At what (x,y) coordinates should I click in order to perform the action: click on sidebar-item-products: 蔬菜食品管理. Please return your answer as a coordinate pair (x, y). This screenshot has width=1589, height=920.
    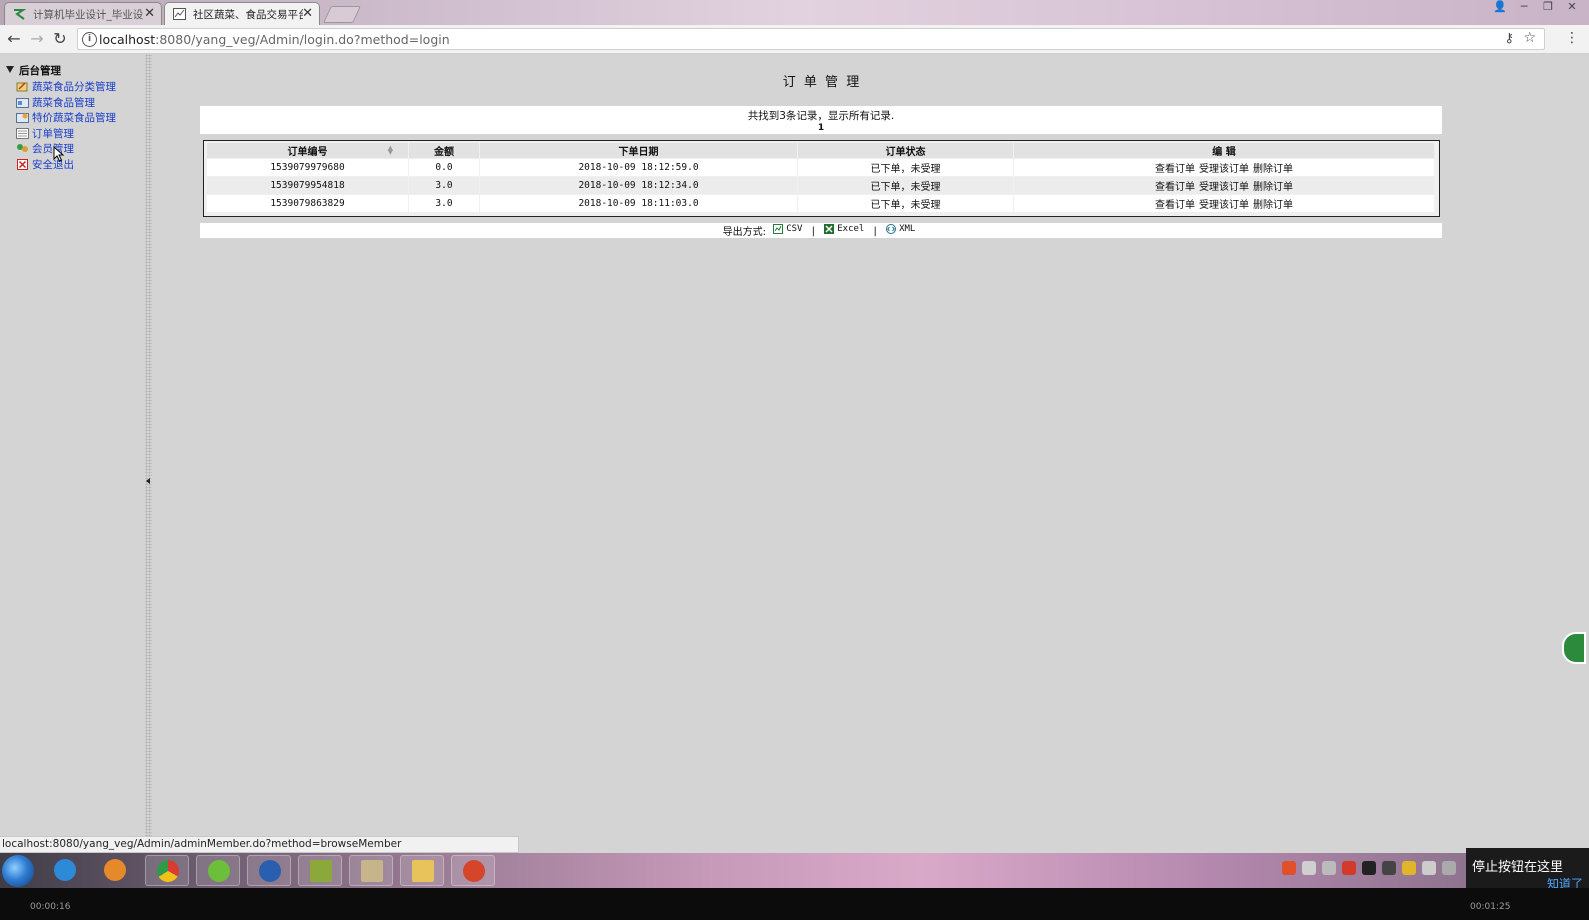
    Looking at the image, I should click on (55, 102).